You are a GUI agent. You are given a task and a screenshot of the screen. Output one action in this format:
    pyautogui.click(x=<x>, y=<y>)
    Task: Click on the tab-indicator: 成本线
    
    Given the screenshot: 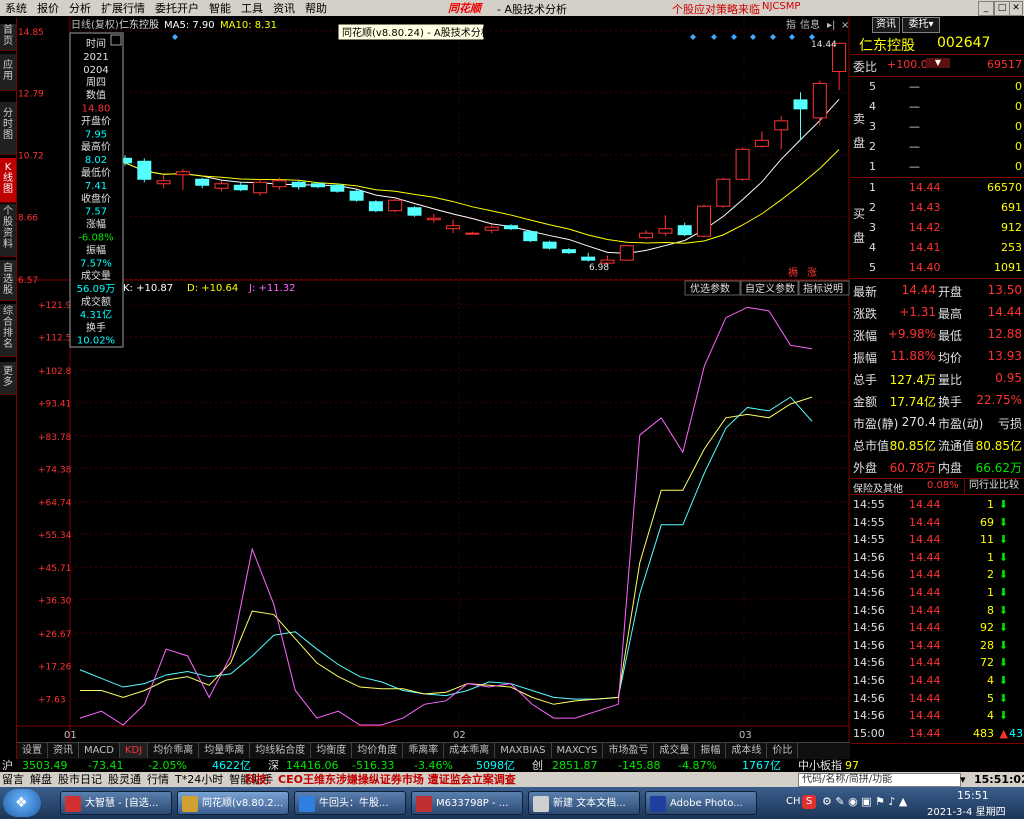 What is the action you would take?
    pyautogui.click(x=747, y=750)
    